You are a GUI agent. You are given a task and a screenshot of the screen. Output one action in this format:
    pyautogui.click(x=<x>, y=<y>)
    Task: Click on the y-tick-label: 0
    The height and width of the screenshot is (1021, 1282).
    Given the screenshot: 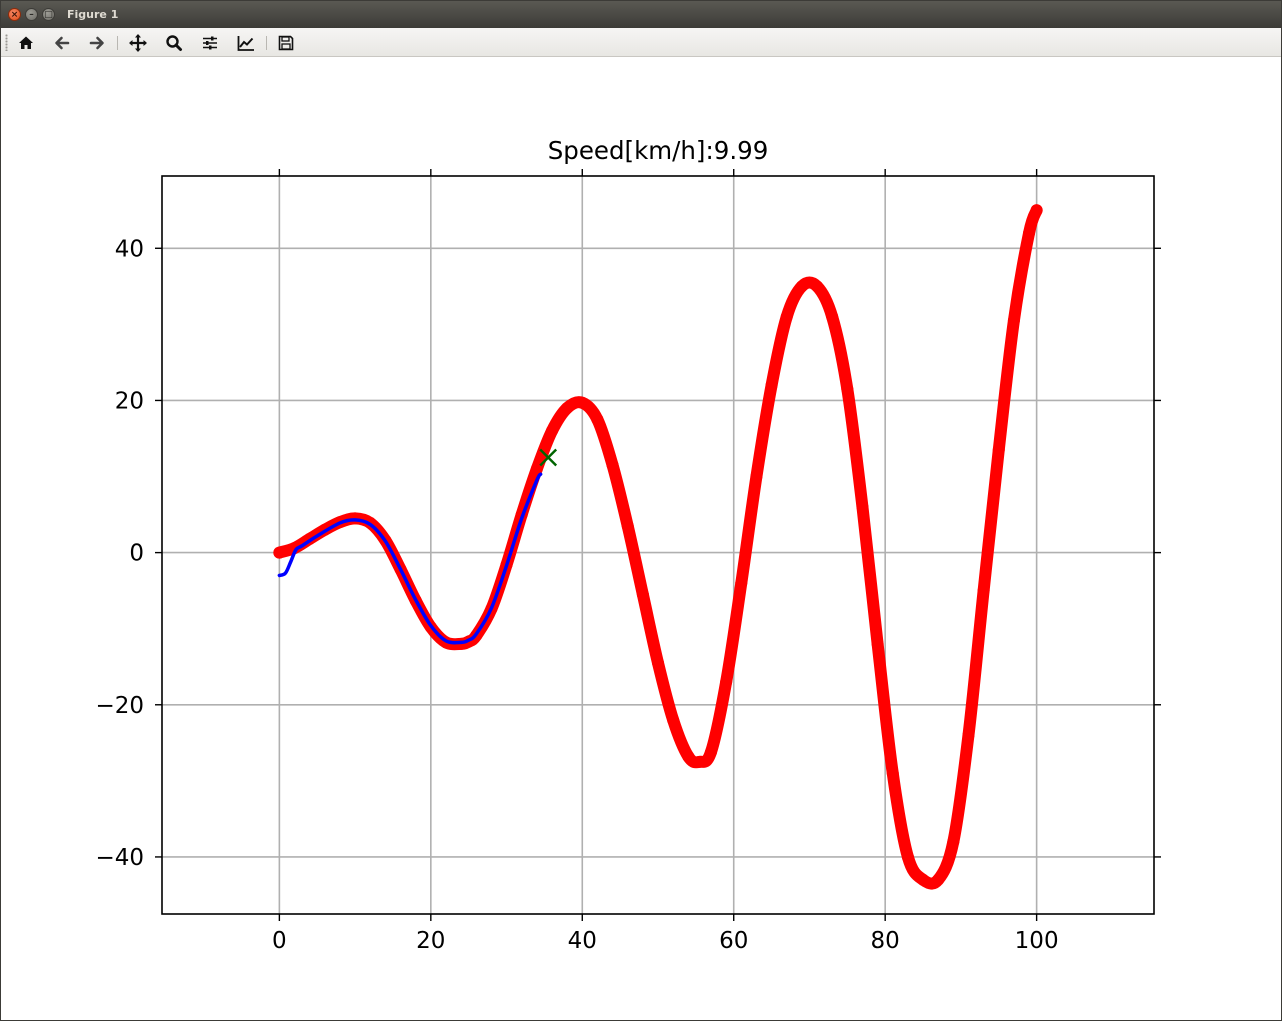 What is the action you would take?
    pyautogui.click(x=136, y=554)
    